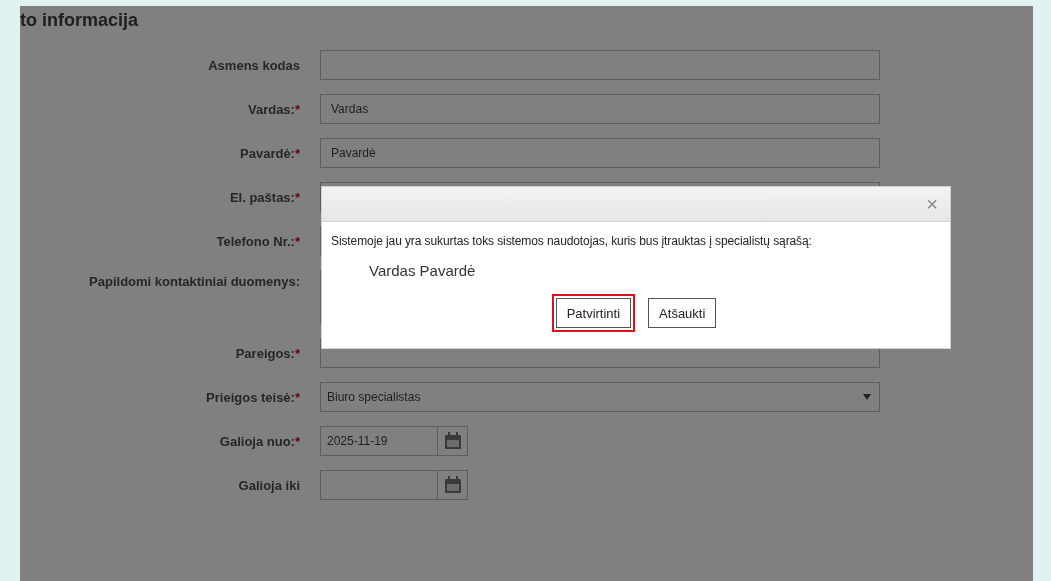 The image size is (1051, 581). What do you see at coordinates (273, 109) in the screenshot?
I see `field-label: Vardas:*` at bounding box center [273, 109].